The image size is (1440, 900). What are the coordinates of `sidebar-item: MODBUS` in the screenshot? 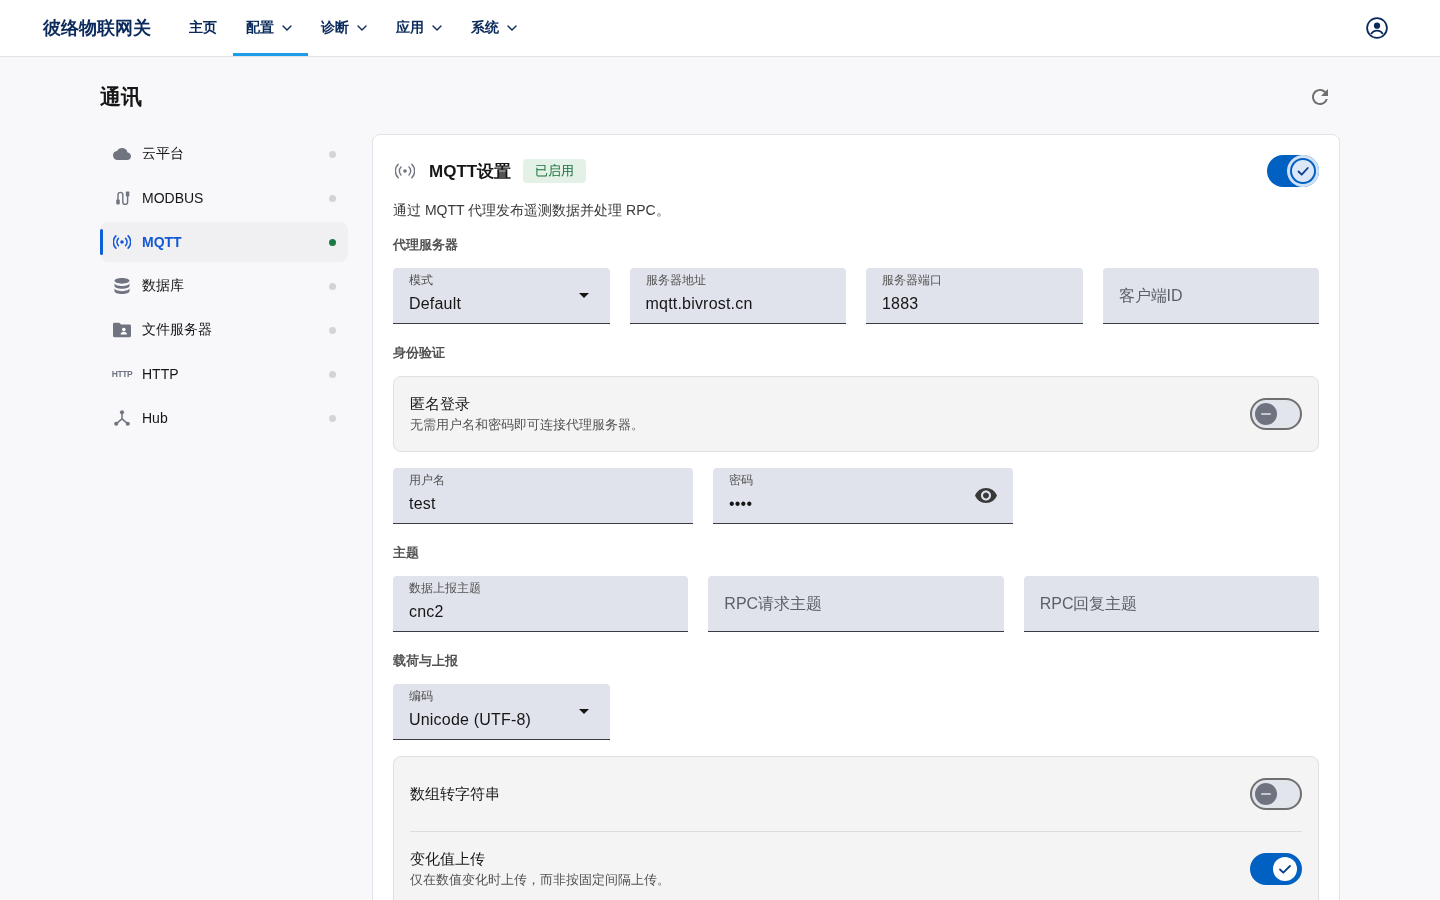 It's located at (224, 198).